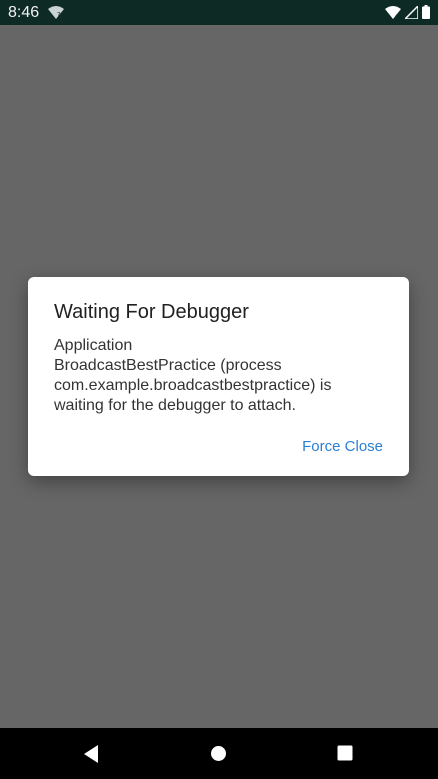 This screenshot has width=438, height=779. What do you see at coordinates (168, 365) in the screenshot?
I see `dialog-message-line: BroadcastBestPractice (process` at bounding box center [168, 365].